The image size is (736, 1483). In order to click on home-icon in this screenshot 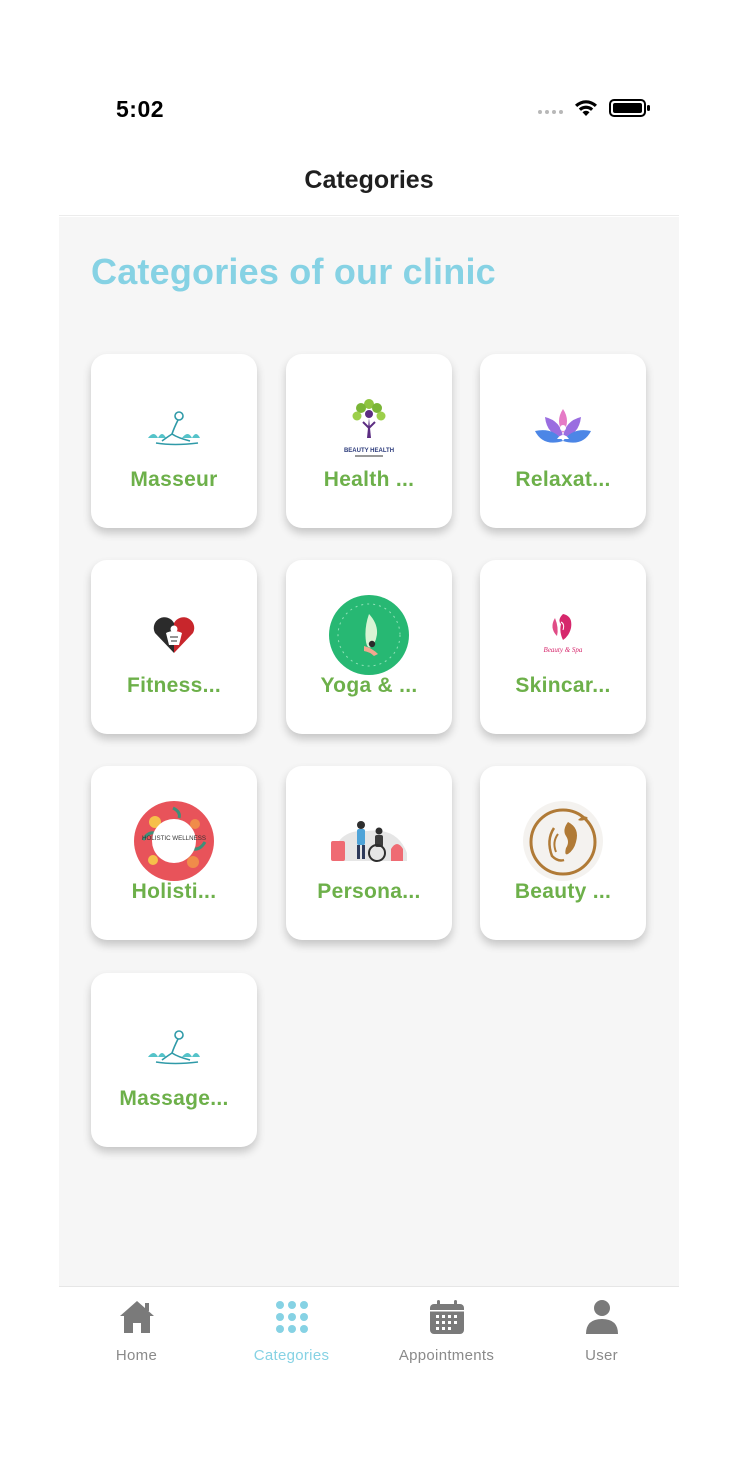, I will do `click(136, 1317)`.